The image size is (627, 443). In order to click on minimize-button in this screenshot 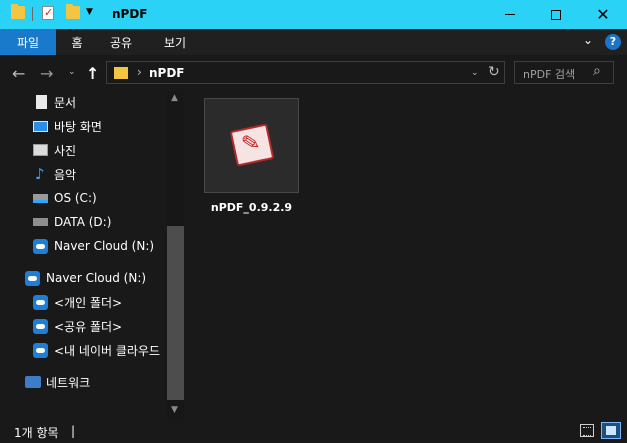, I will do `click(510, 14)`.